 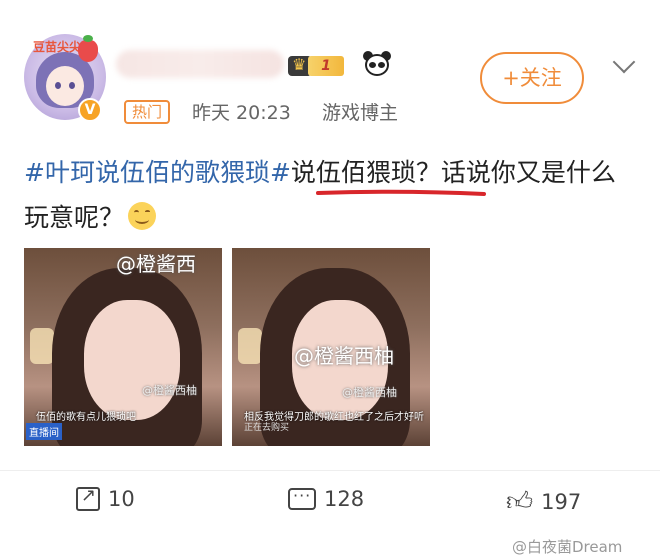 I want to click on smile-emoji-icon, so click(x=142, y=216).